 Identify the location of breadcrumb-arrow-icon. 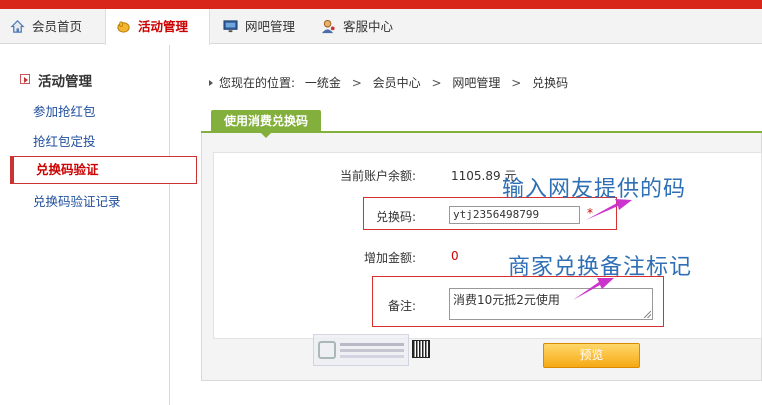
(211, 83).